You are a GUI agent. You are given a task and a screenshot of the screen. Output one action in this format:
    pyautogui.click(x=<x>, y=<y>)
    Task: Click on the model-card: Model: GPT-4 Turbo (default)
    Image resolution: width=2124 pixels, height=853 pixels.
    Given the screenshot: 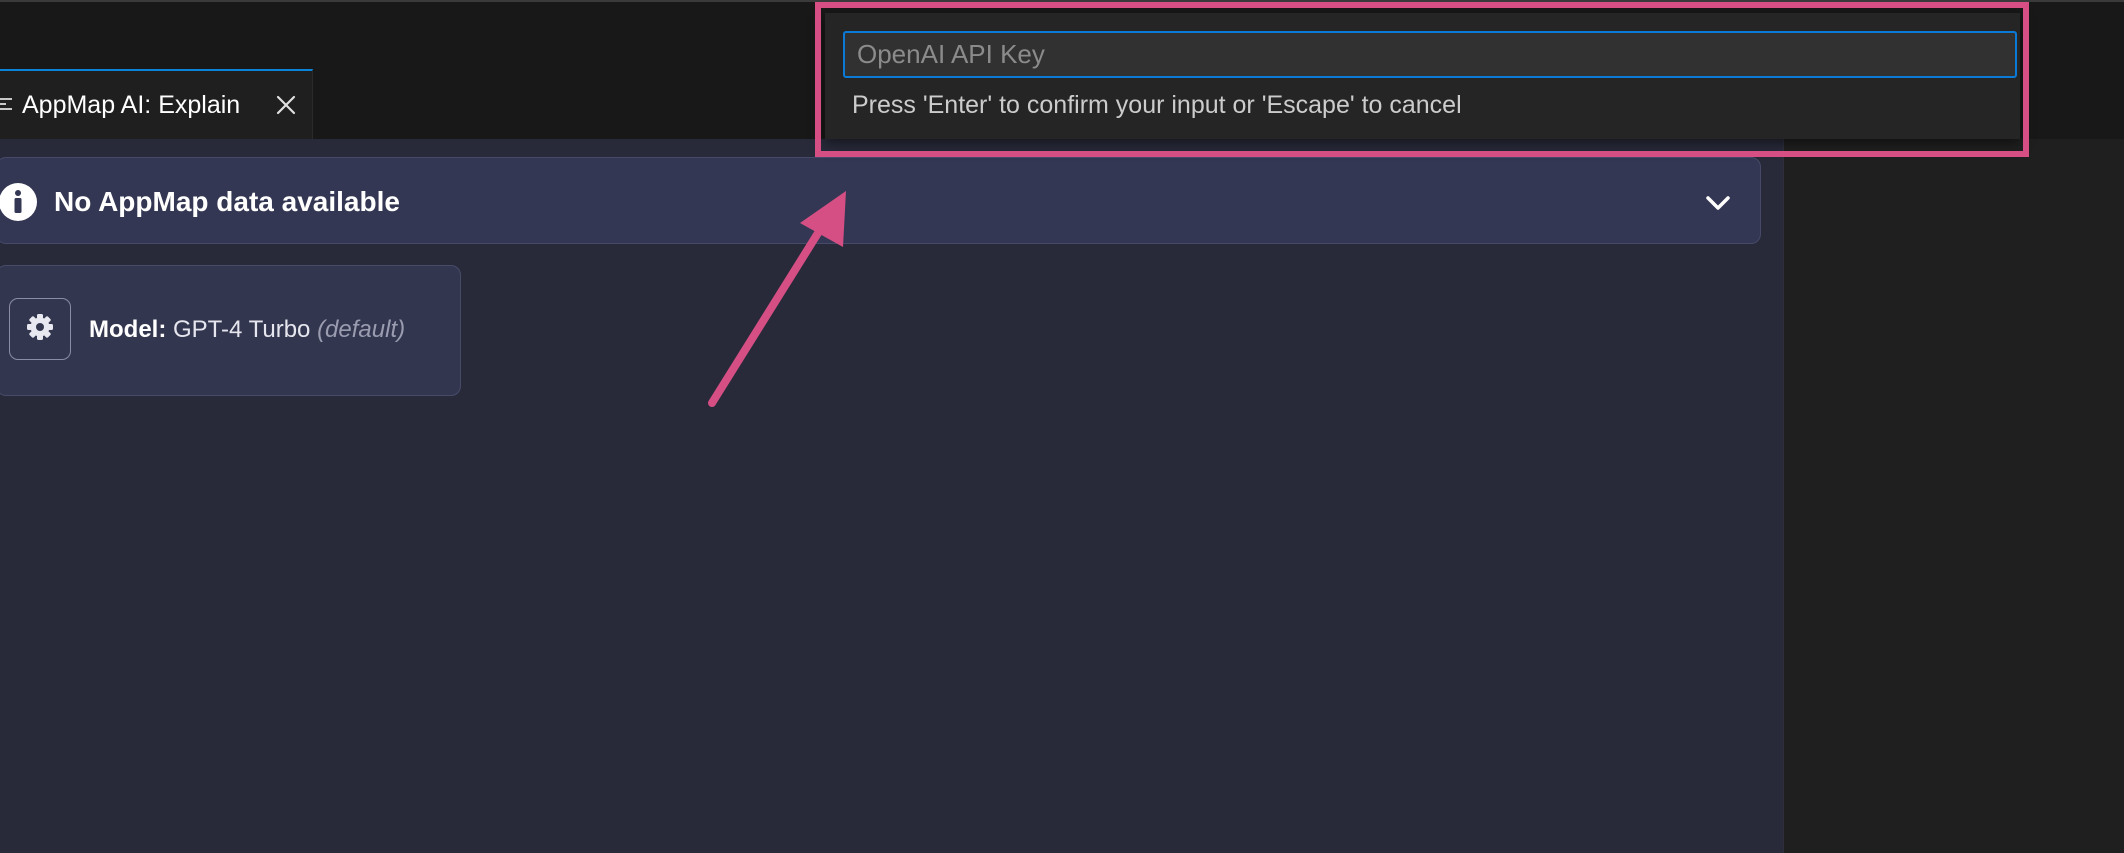 What is the action you would take?
    pyautogui.click(x=230, y=330)
    